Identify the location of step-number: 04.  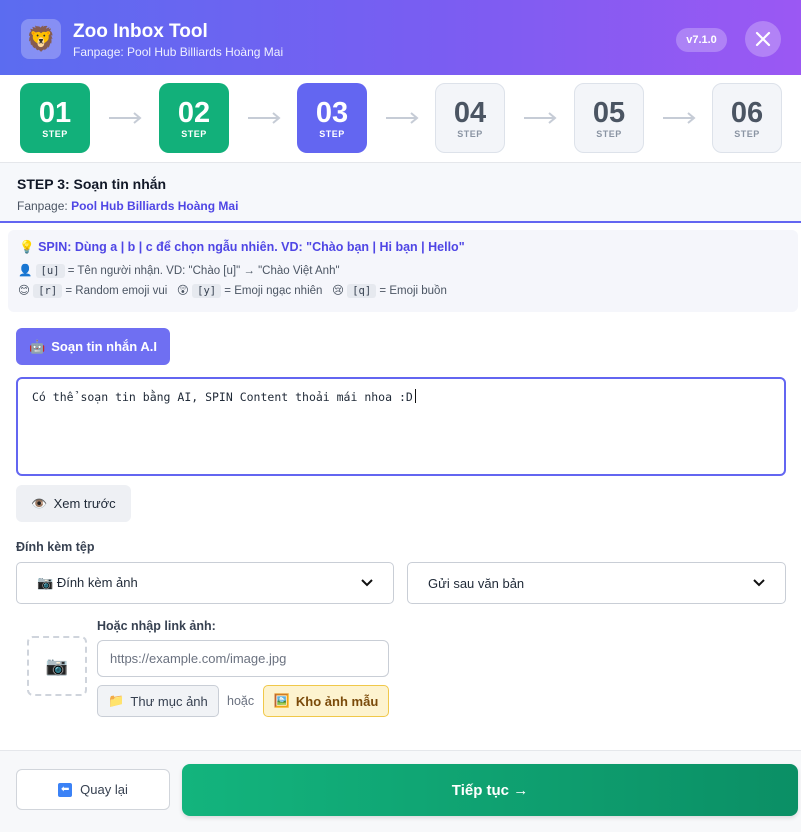
(470, 112).